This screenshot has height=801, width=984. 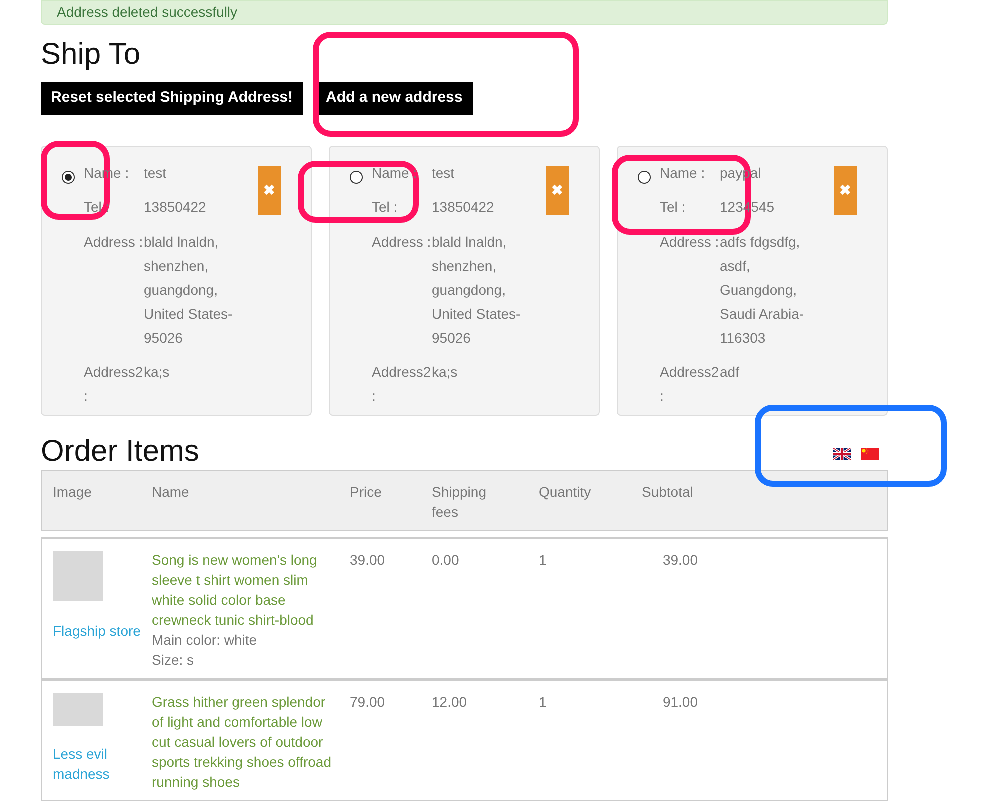 What do you see at coordinates (246, 640) in the screenshot?
I see `product-option: Main color: white` at bounding box center [246, 640].